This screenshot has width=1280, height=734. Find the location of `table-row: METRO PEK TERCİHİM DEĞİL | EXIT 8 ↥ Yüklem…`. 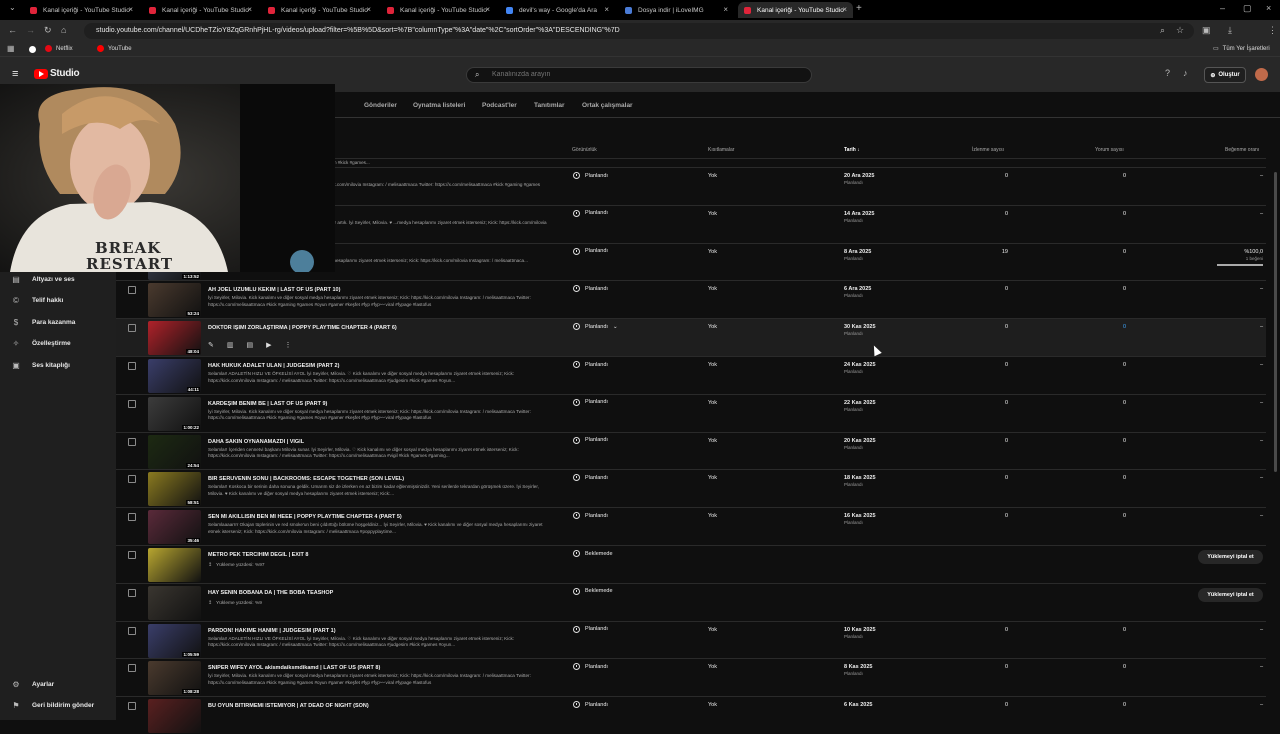

table-row: METRO PEK TERCİHİM DEĞİL | EXIT 8 ↥ Yüklem… is located at coordinates (691, 564).